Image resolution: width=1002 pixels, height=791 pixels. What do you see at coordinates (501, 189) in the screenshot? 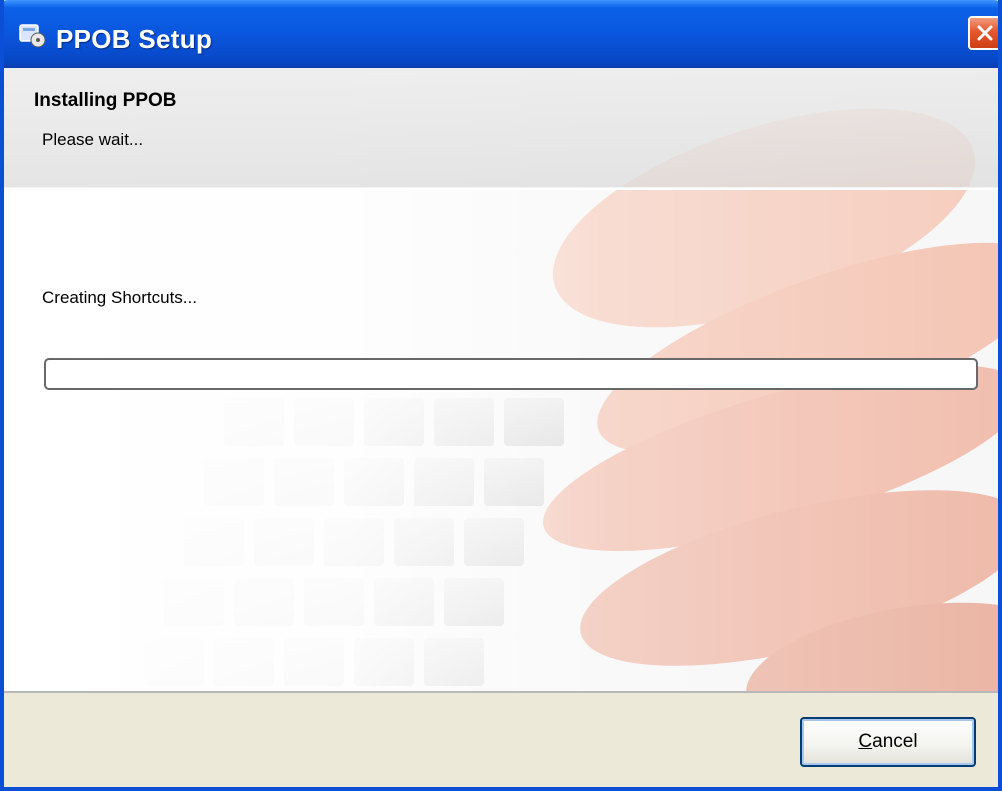
I see `header-divider` at bounding box center [501, 189].